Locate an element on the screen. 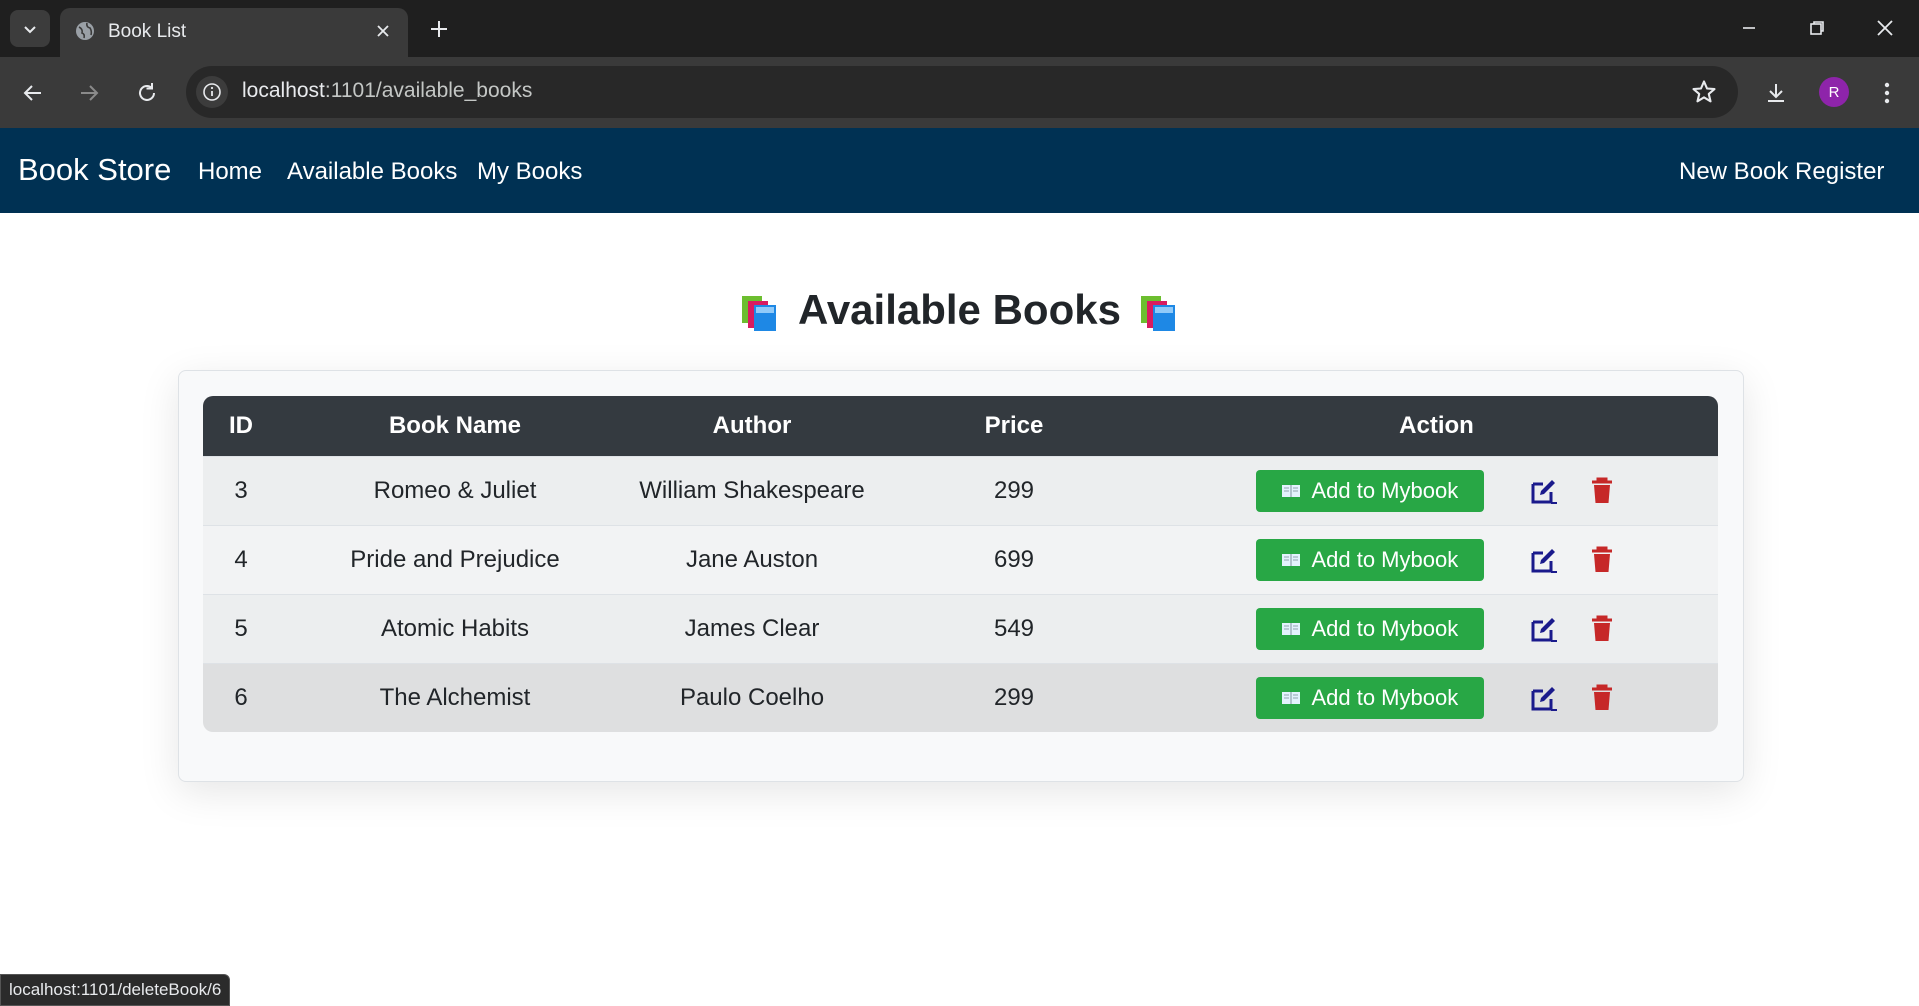 This screenshot has width=1919, height=1006. page-title: Available Books is located at coordinates (959, 310).